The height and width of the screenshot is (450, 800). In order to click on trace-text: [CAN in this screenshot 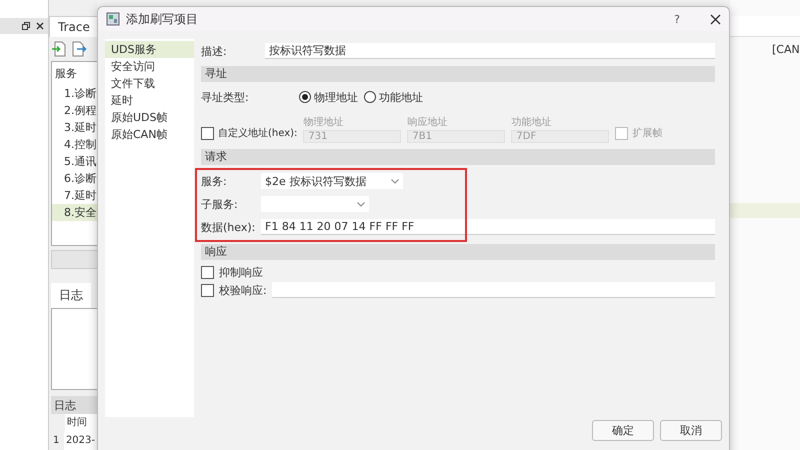, I will do `click(785, 50)`.